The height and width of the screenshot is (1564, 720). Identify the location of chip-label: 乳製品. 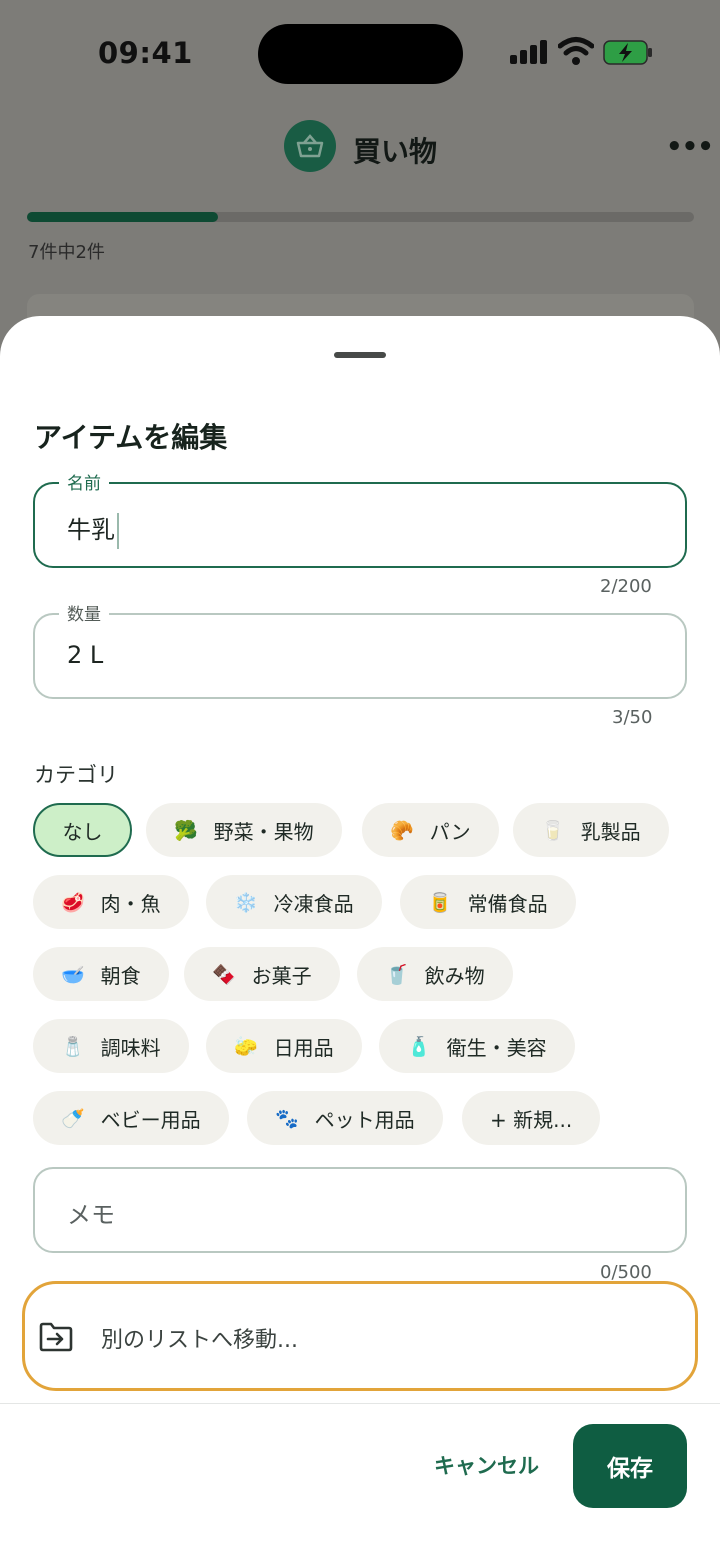
(610, 831).